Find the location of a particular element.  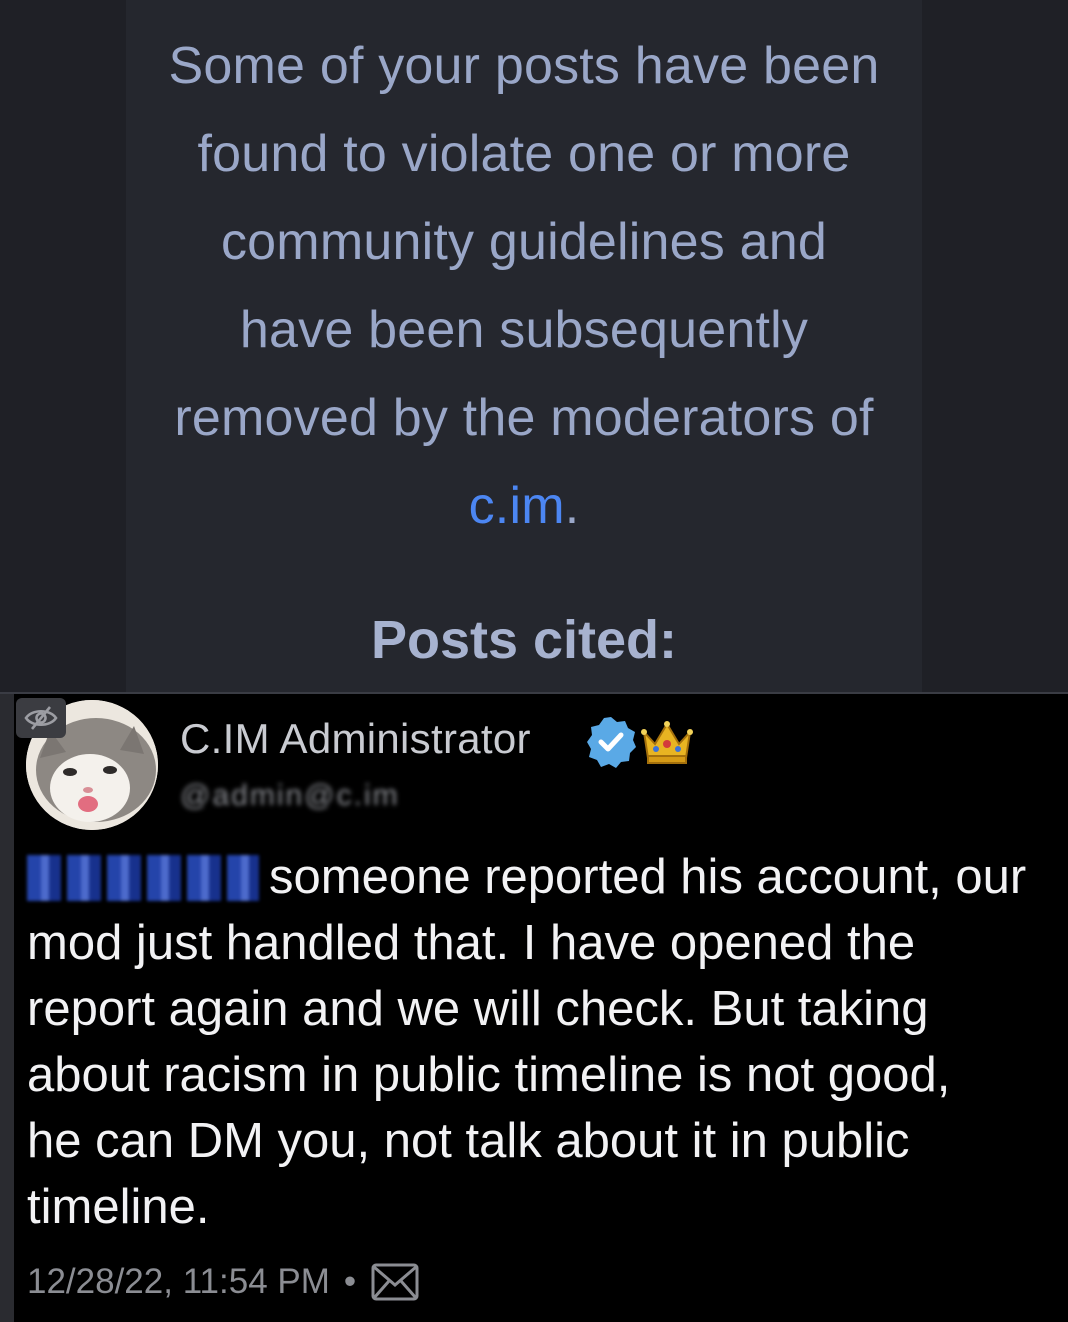

notice-line: have been subsequently is located at coordinates (524, 330).